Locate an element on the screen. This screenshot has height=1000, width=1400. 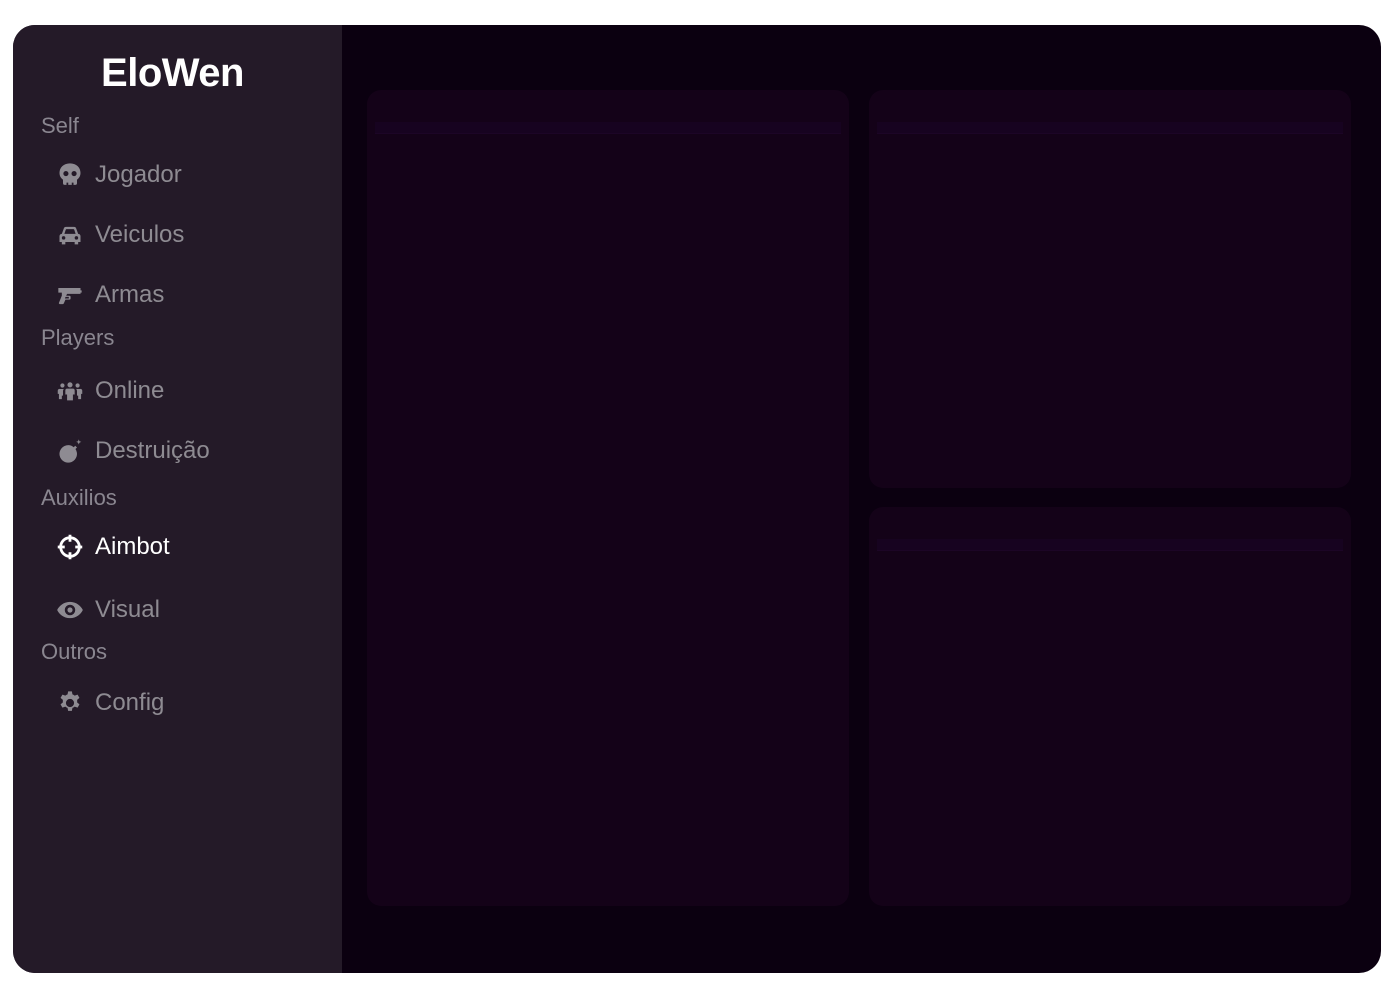
sidebar-item-online: Online is located at coordinates (109, 391).